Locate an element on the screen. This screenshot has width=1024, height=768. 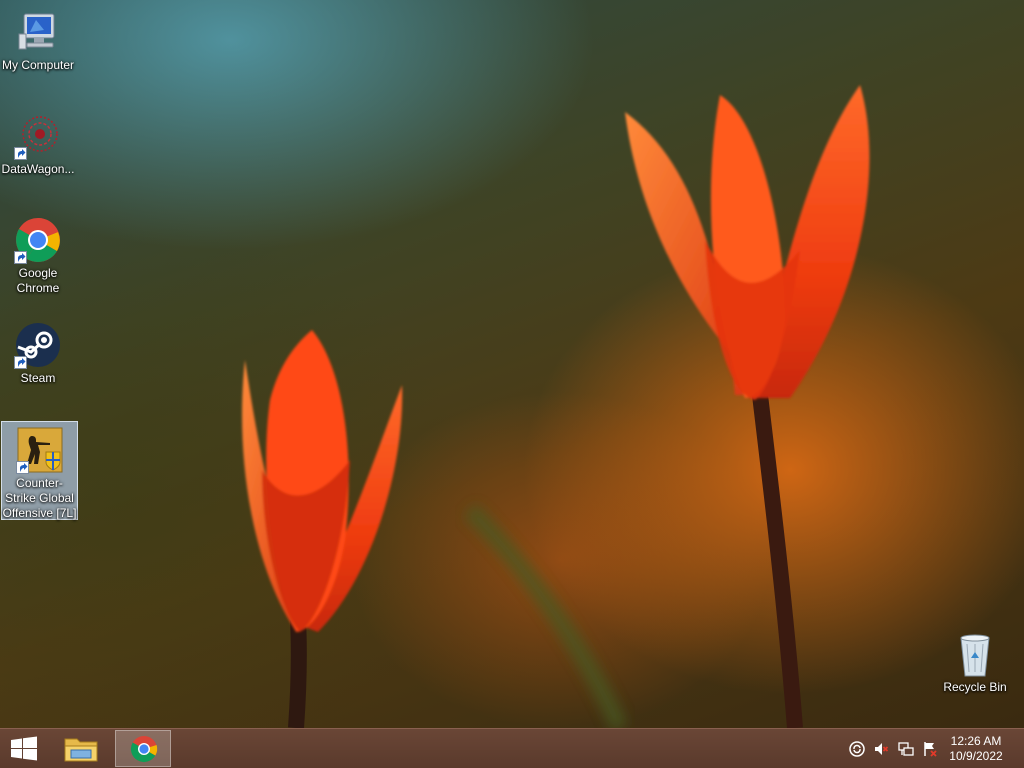
file-explorer-icon is located at coordinates (81, 750).